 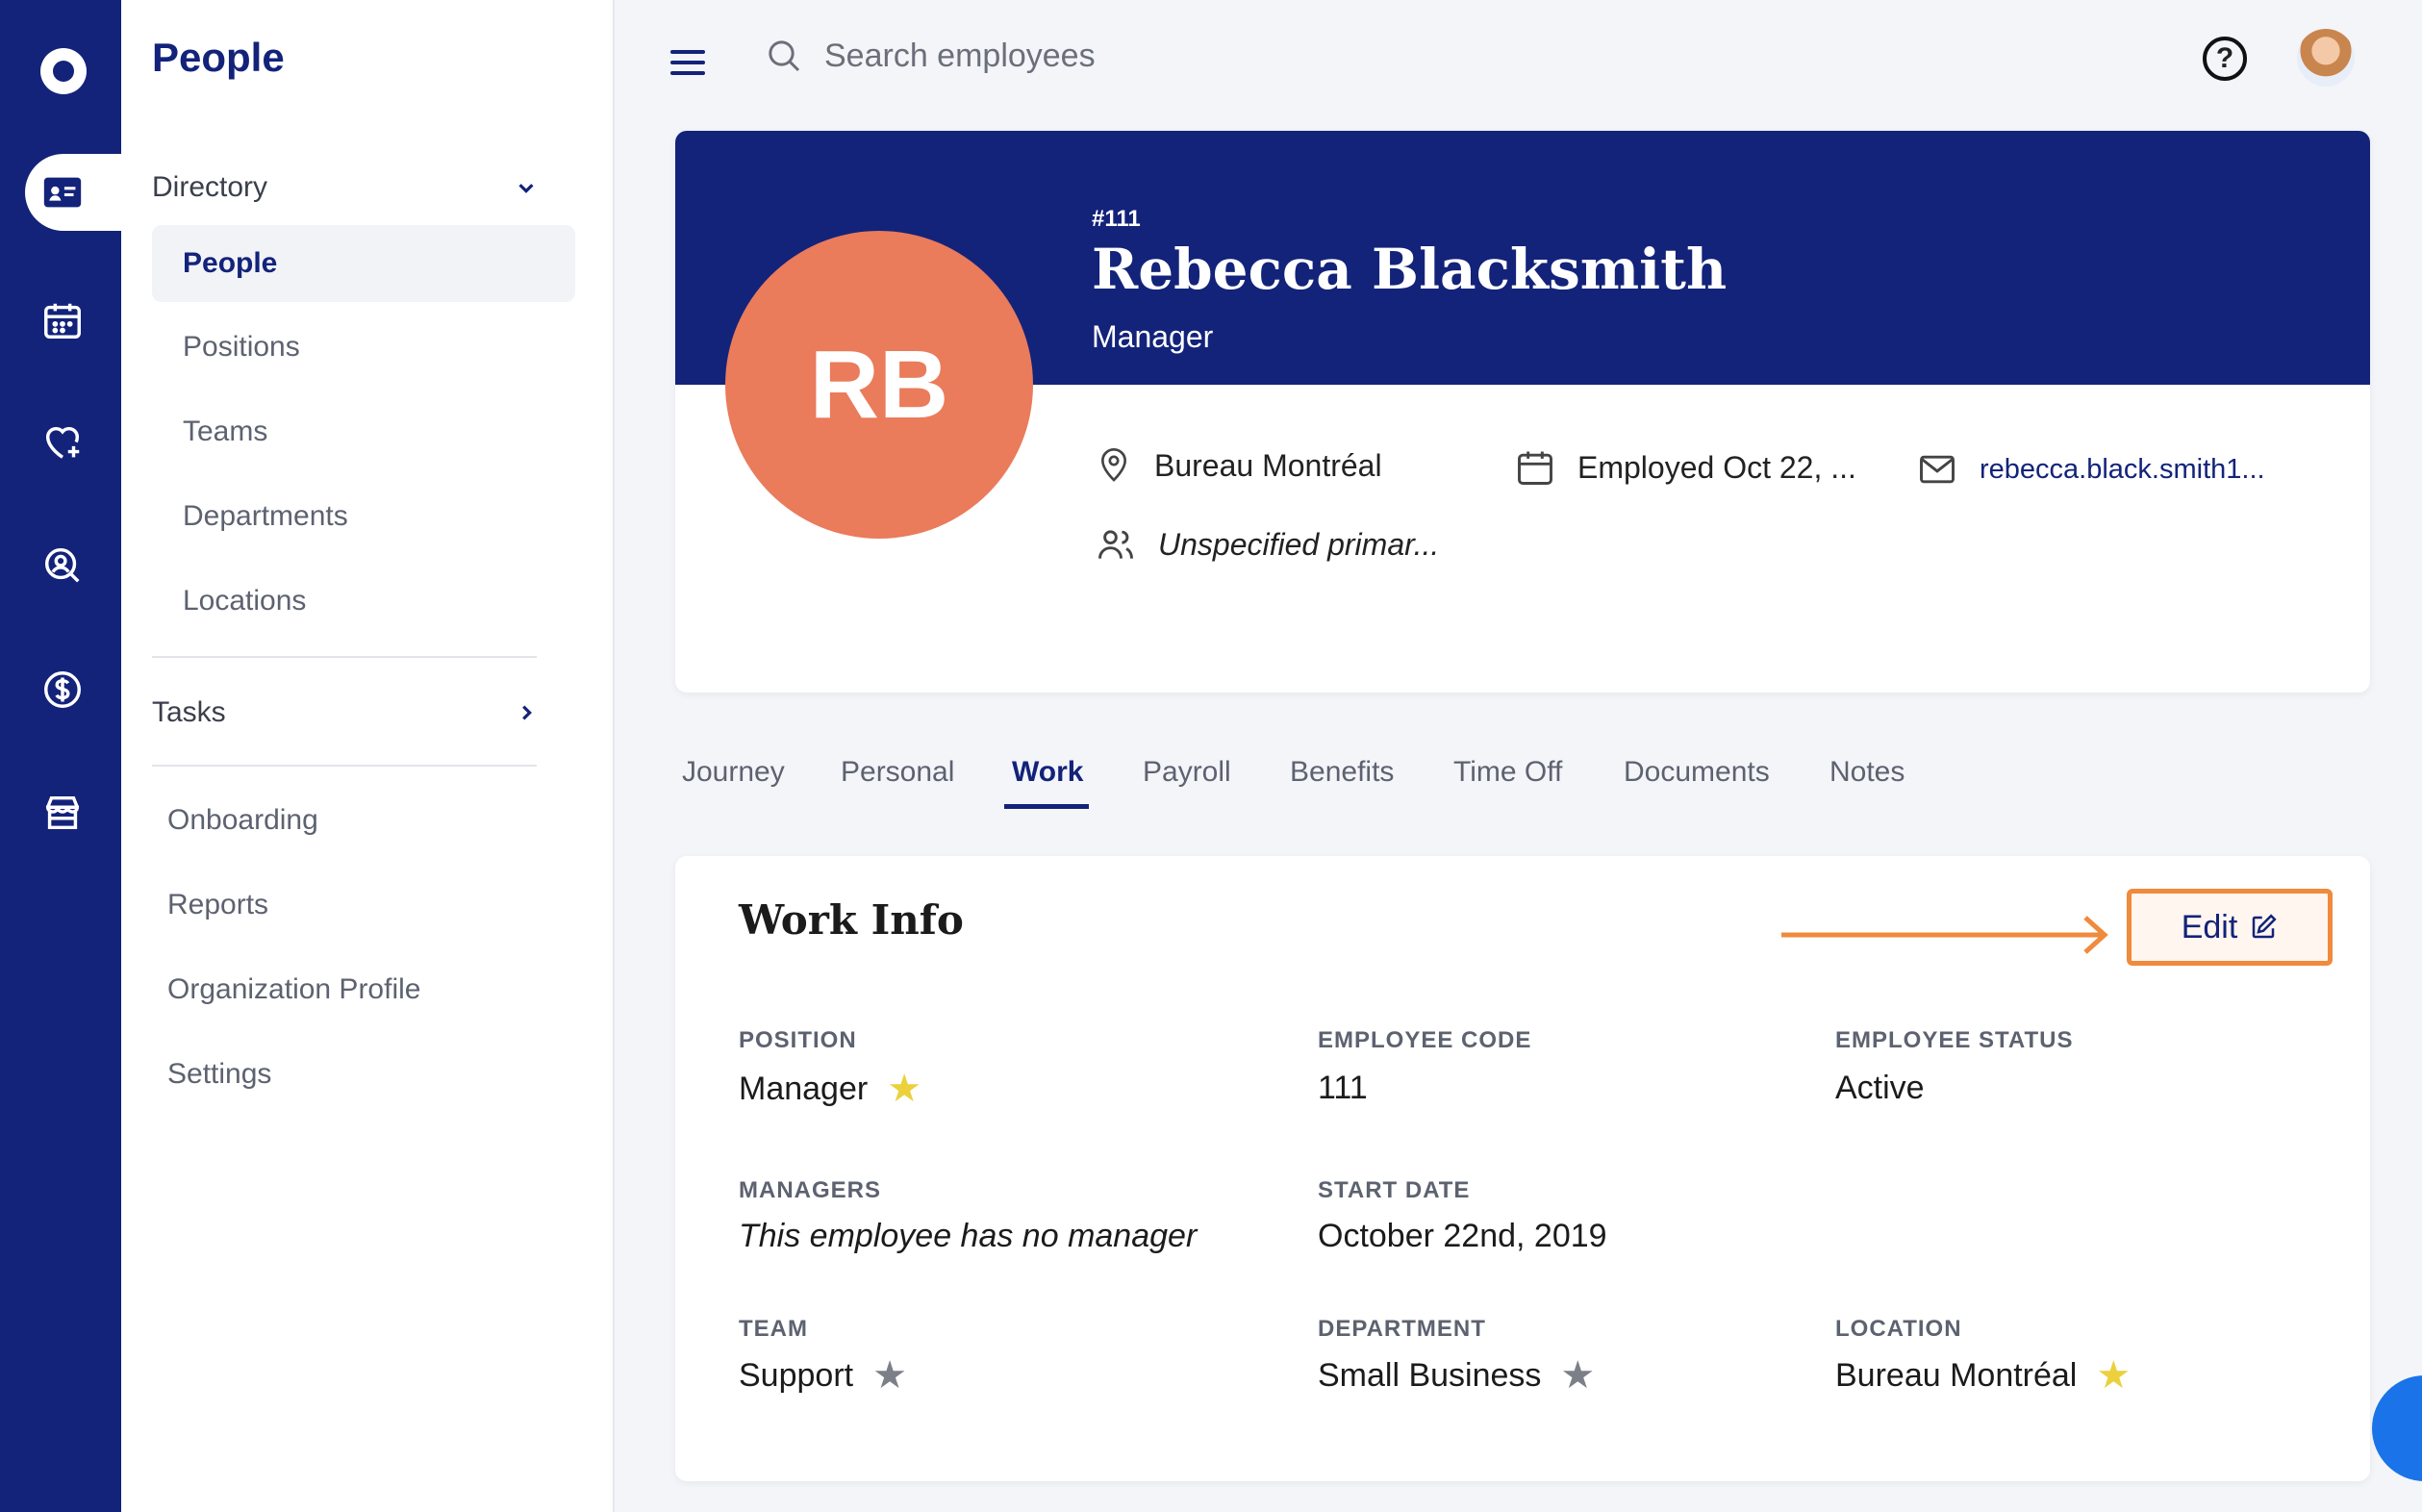 I want to click on tab-work: Work, so click(x=1048, y=773).